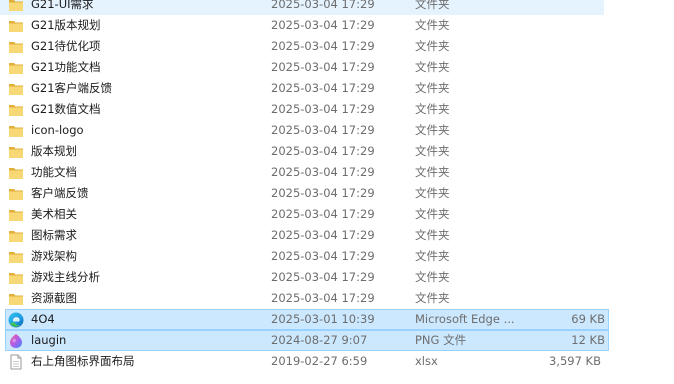 The height and width of the screenshot is (384, 674). I want to click on file-name: 4O4, so click(43, 319).